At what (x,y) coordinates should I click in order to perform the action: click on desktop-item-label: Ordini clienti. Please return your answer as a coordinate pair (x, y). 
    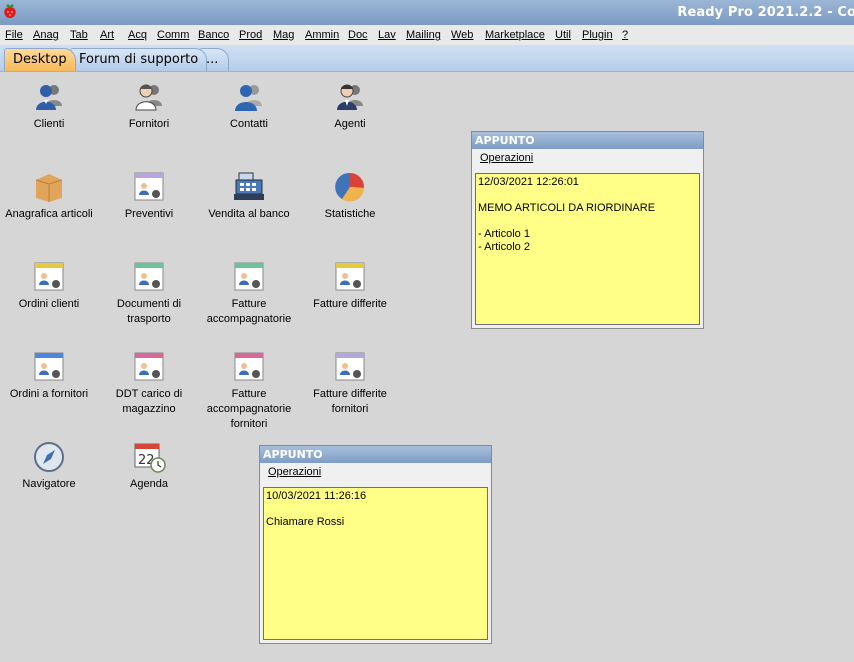
    Looking at the image, I should click on (49, 304).